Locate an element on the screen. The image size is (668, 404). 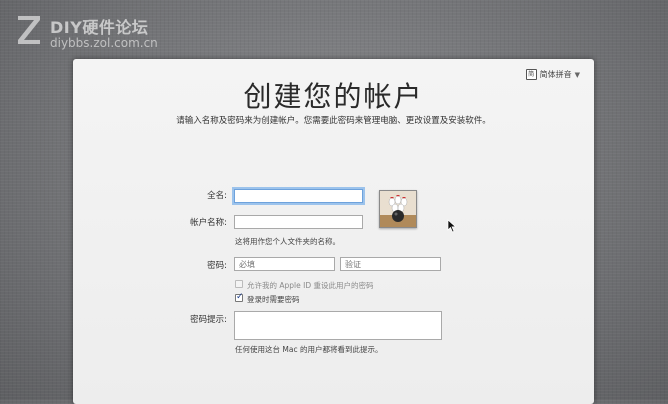
zol-logo-icon is located at coordinates (29, 30).